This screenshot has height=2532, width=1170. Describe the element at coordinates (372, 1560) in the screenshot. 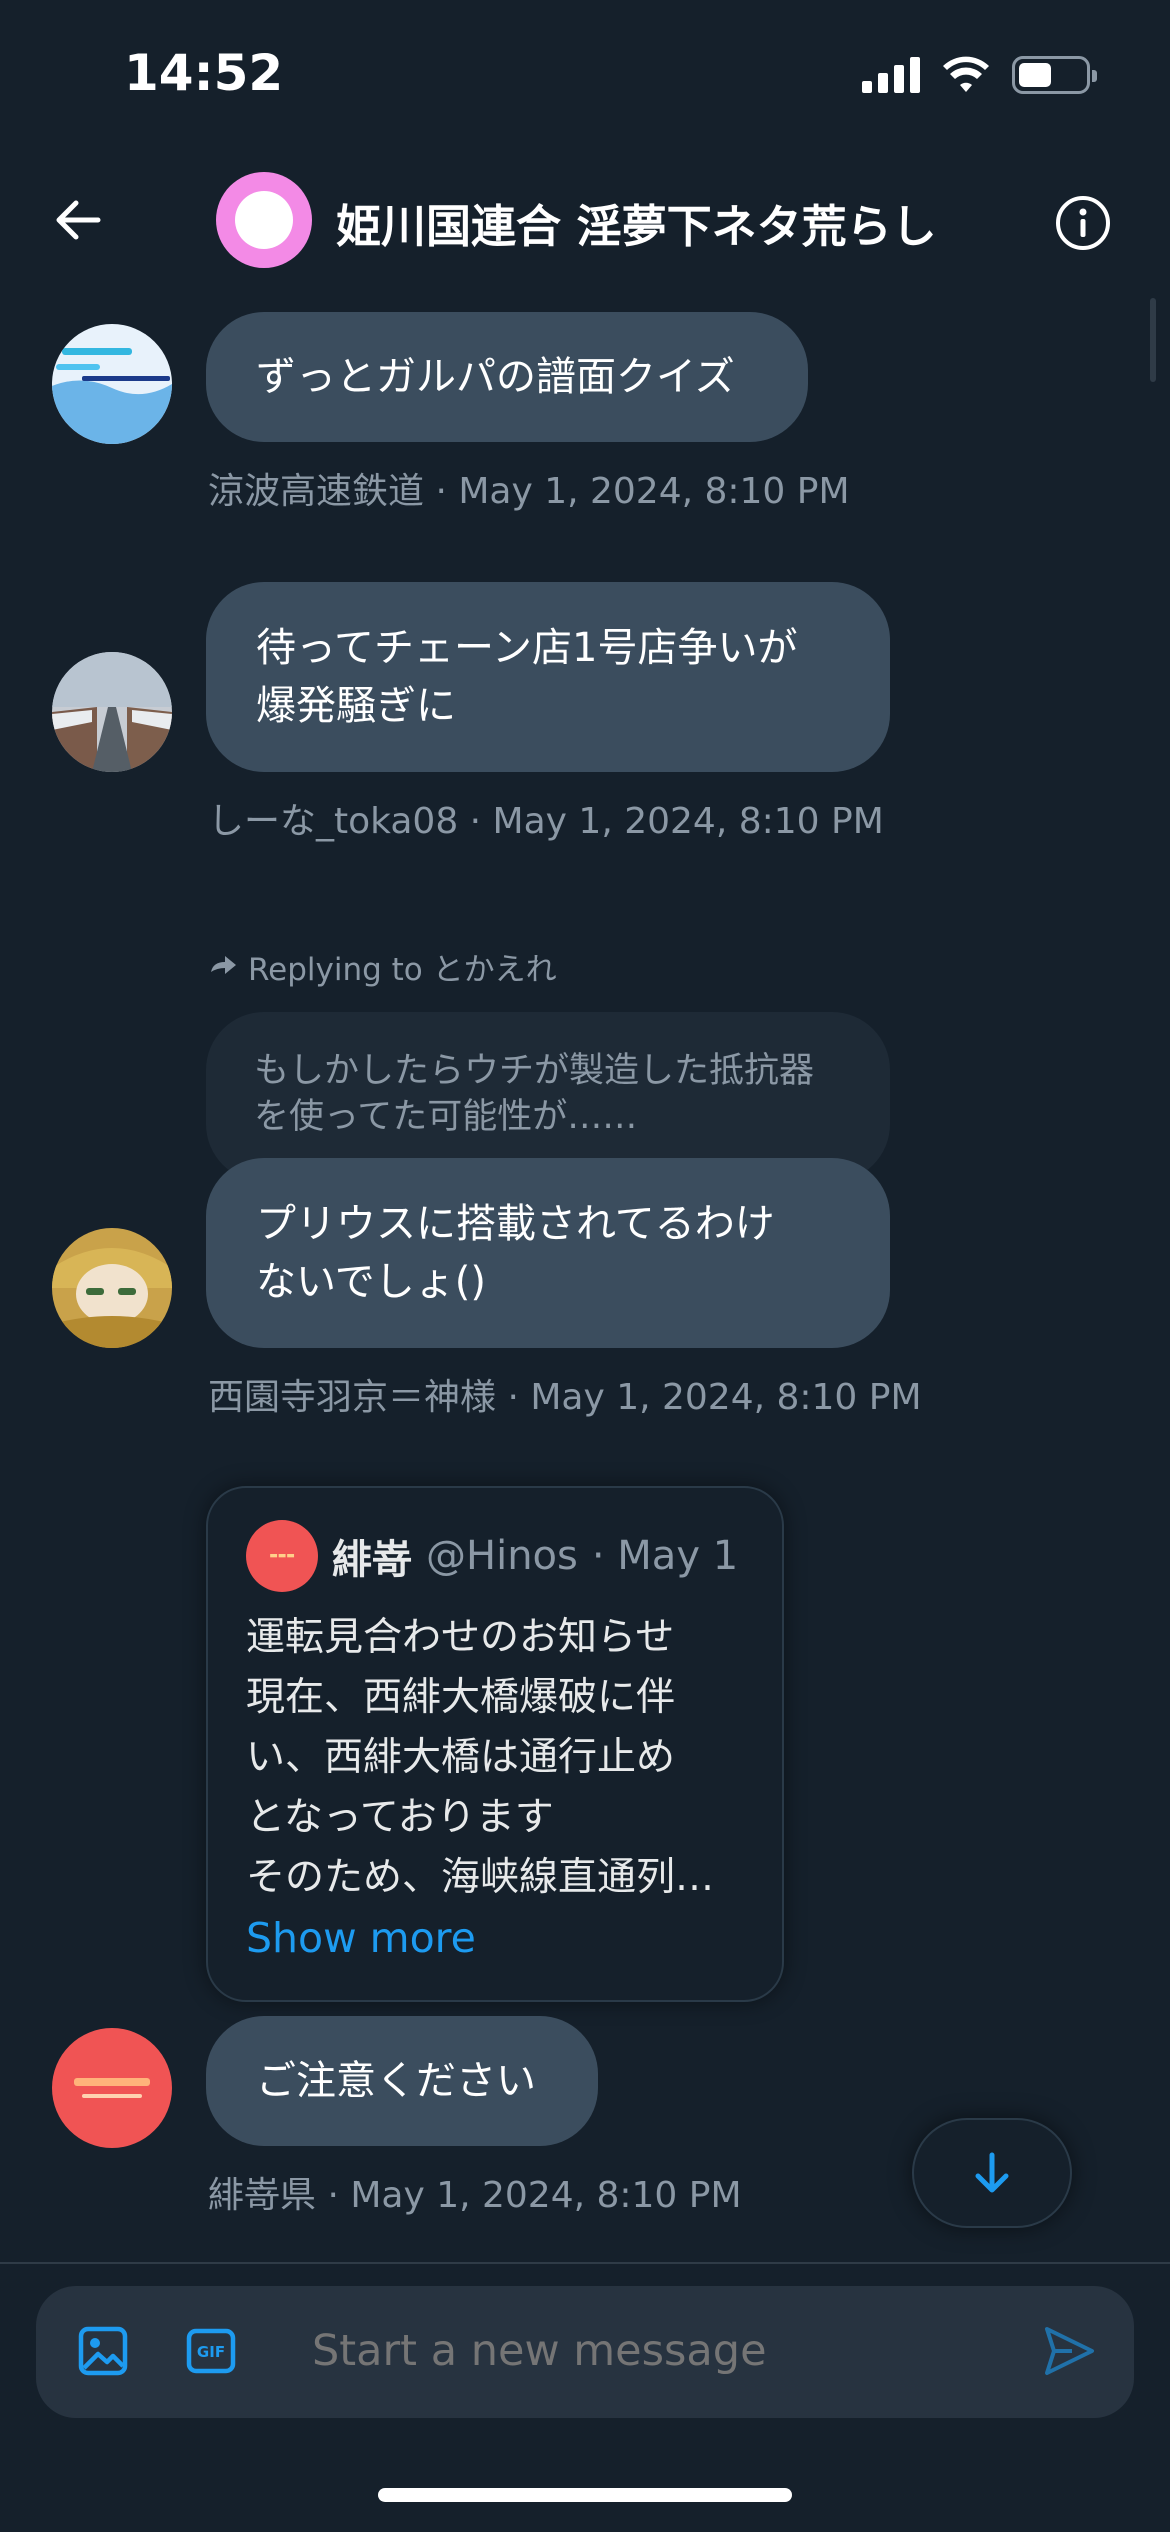

I see `quoted-post-author: 緋嵜` at that location.